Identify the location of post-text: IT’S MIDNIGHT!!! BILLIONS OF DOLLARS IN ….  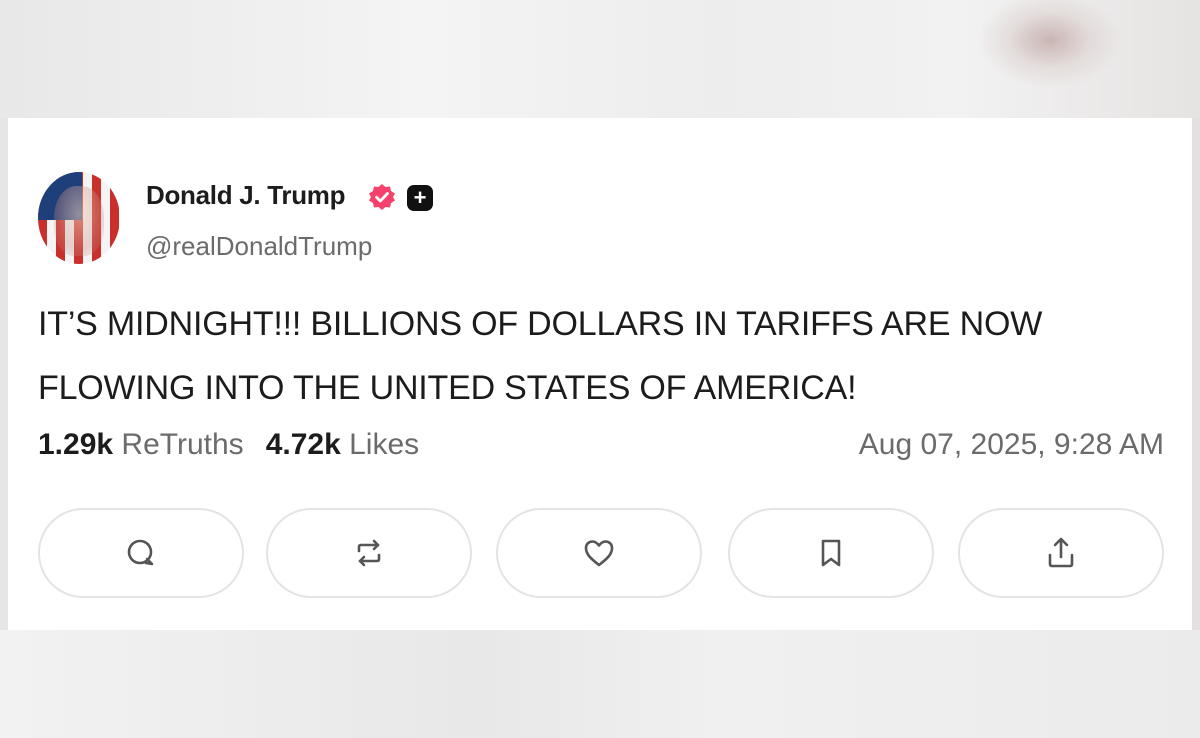
(540, 356).